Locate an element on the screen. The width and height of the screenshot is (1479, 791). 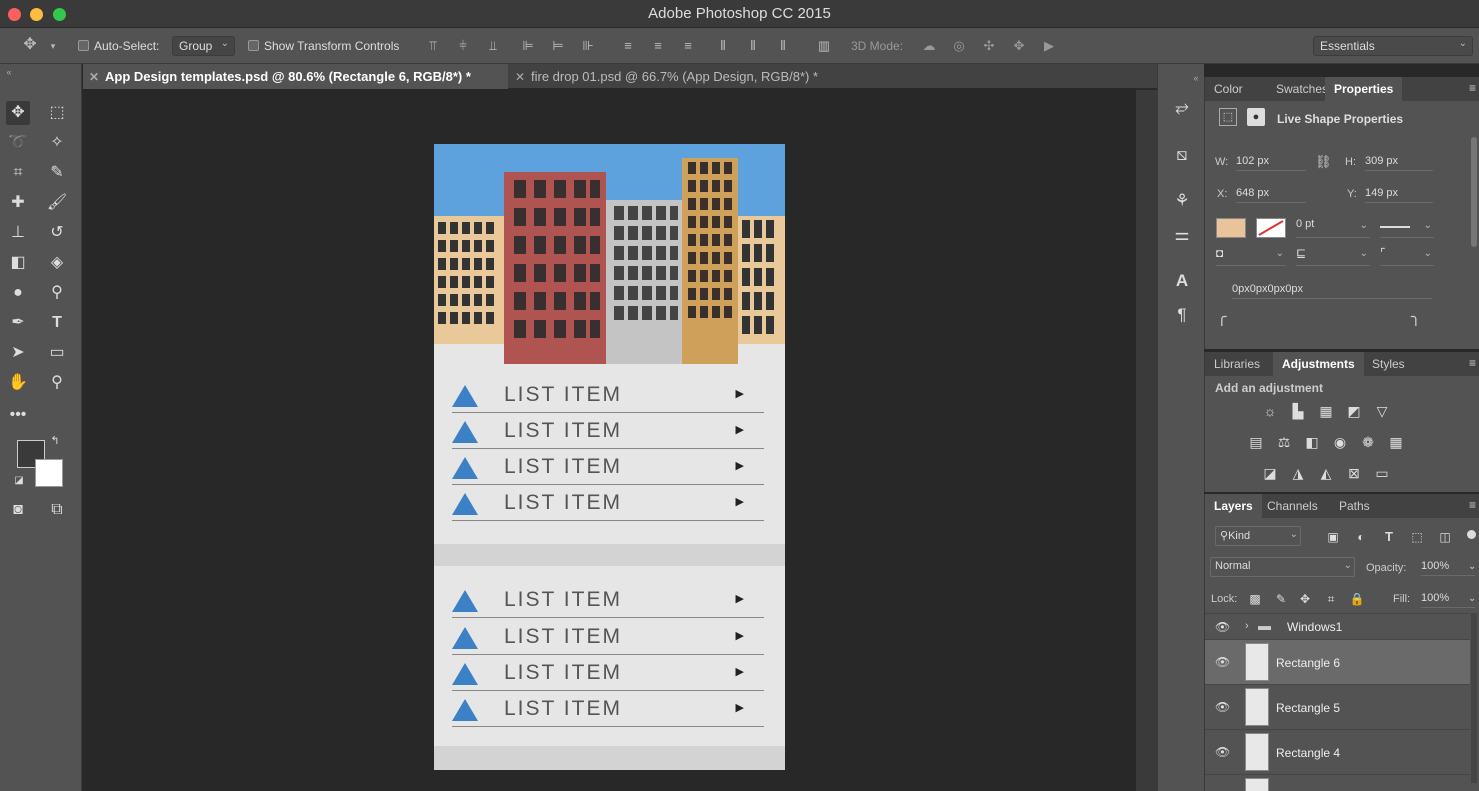
filter-smart-object-icon: ◫ is located at coordinates (1445, 537).